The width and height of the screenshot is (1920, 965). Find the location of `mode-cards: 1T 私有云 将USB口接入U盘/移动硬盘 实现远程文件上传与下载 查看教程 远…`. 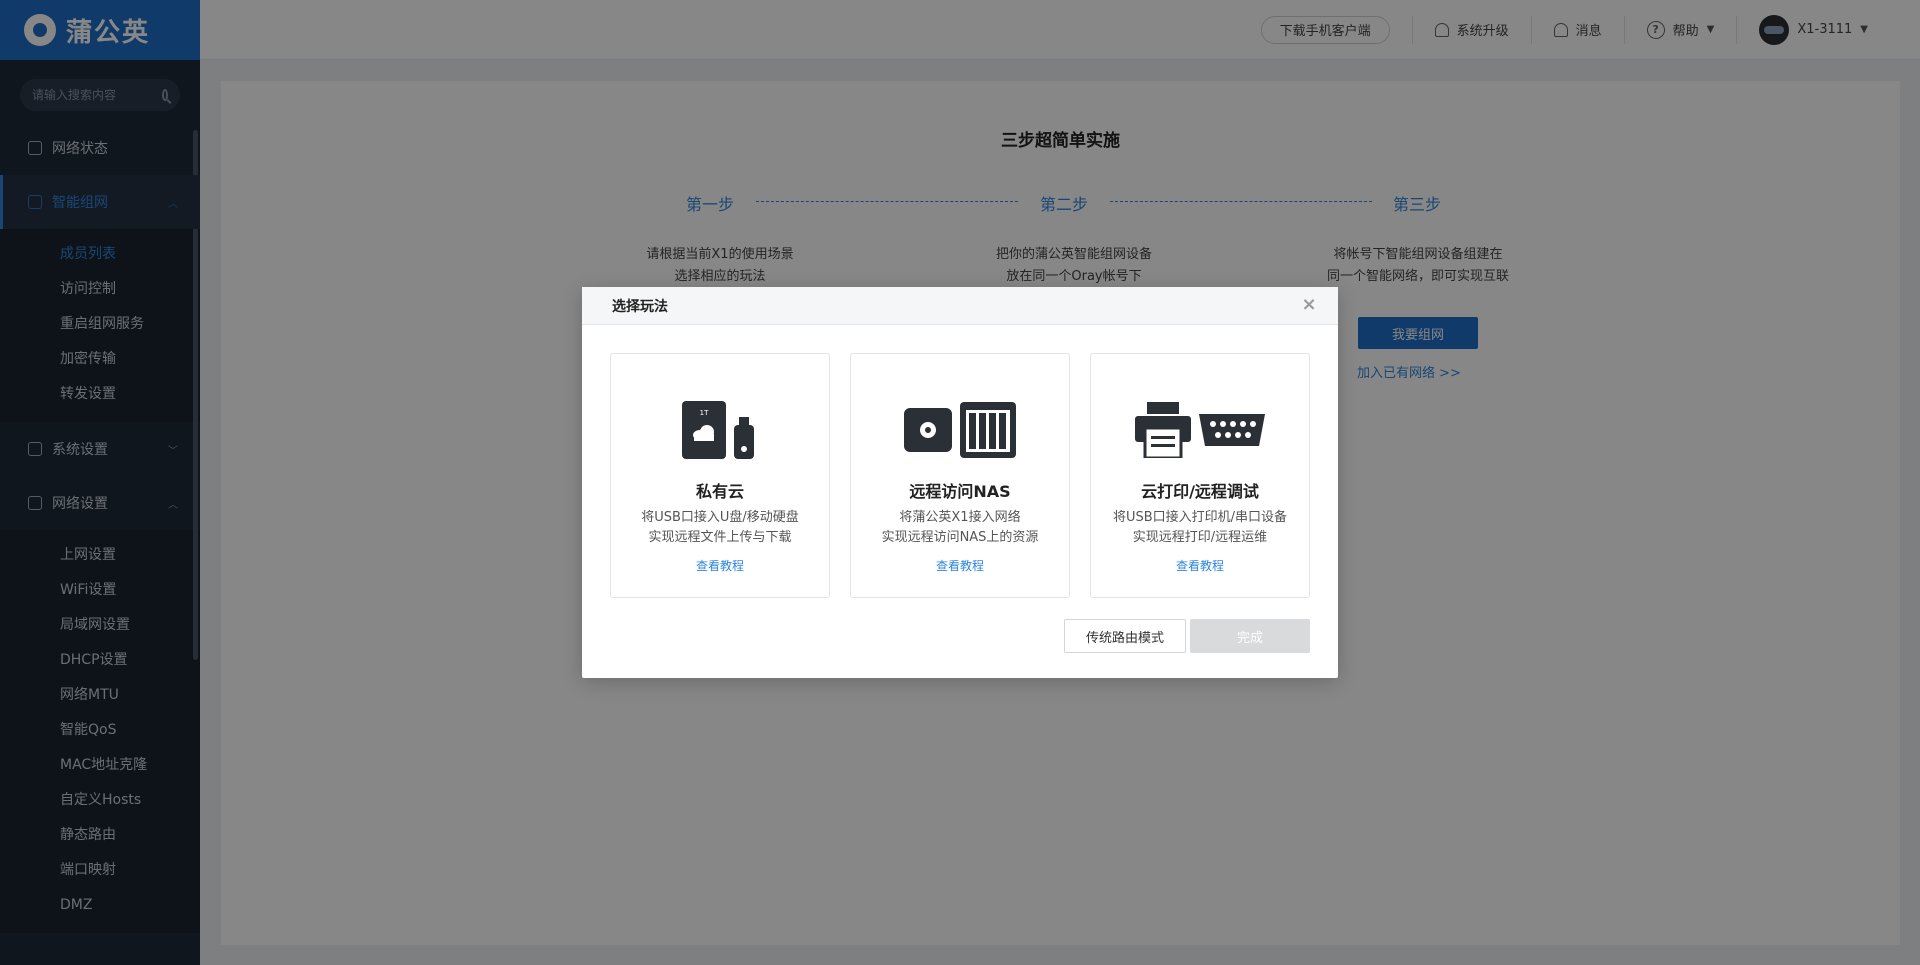

mode-cards: 1T 私有云 将USB口接入U盘/移动硬盘 实现远程文件上传与下载 查看教程 远… is located at coordinates (960, 475).